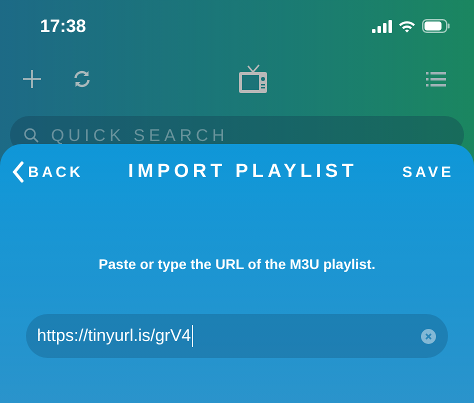 This screenshot has width=474, height=403. What do you see at coordinates (407, 26) in the screenshot?
I see `wifi-icon` at bounding box center [407, 26].